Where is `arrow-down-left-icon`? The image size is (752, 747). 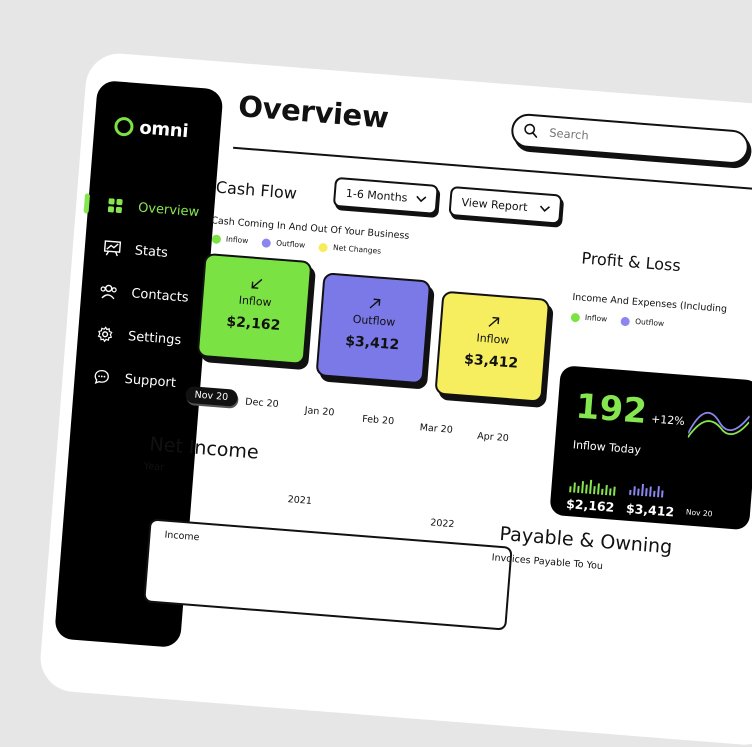
arrow-down-left-icon is located at coordinates (256, 282).